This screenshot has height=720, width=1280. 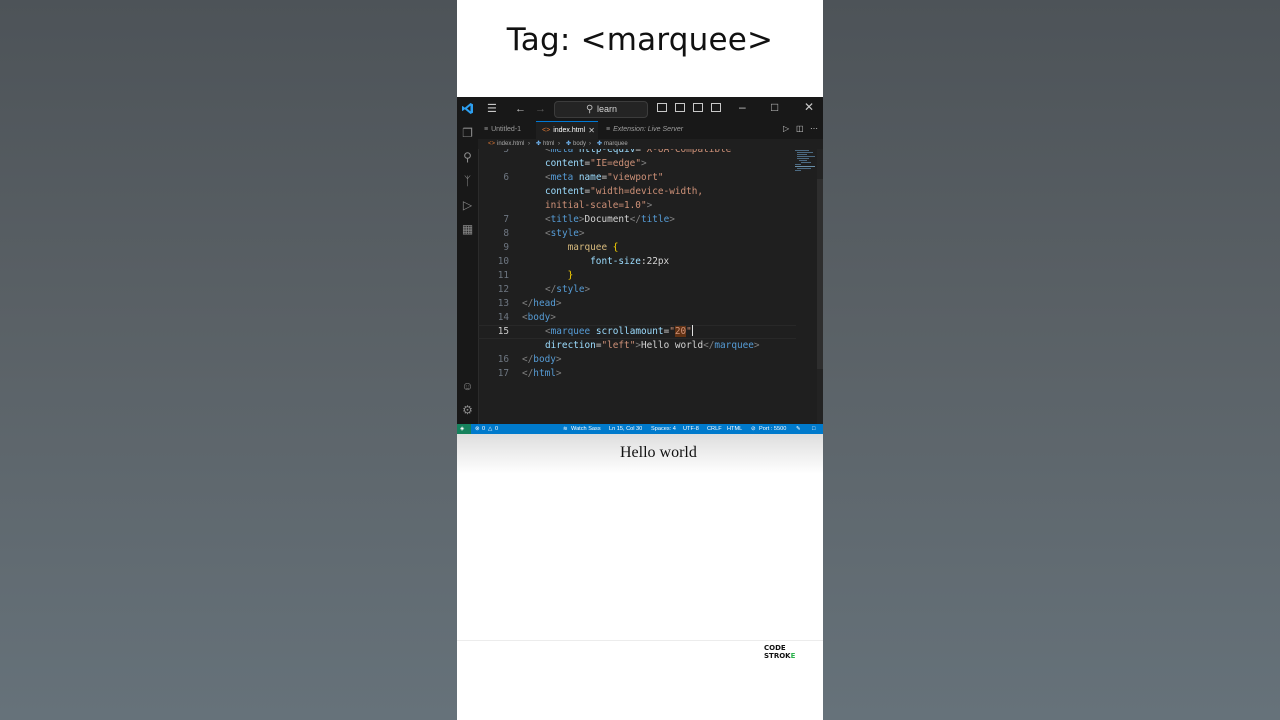 What do you see at coordinates (813, 429) in the screenshot?
I see `notifications-icon: □` at bounding box center [813, 429].